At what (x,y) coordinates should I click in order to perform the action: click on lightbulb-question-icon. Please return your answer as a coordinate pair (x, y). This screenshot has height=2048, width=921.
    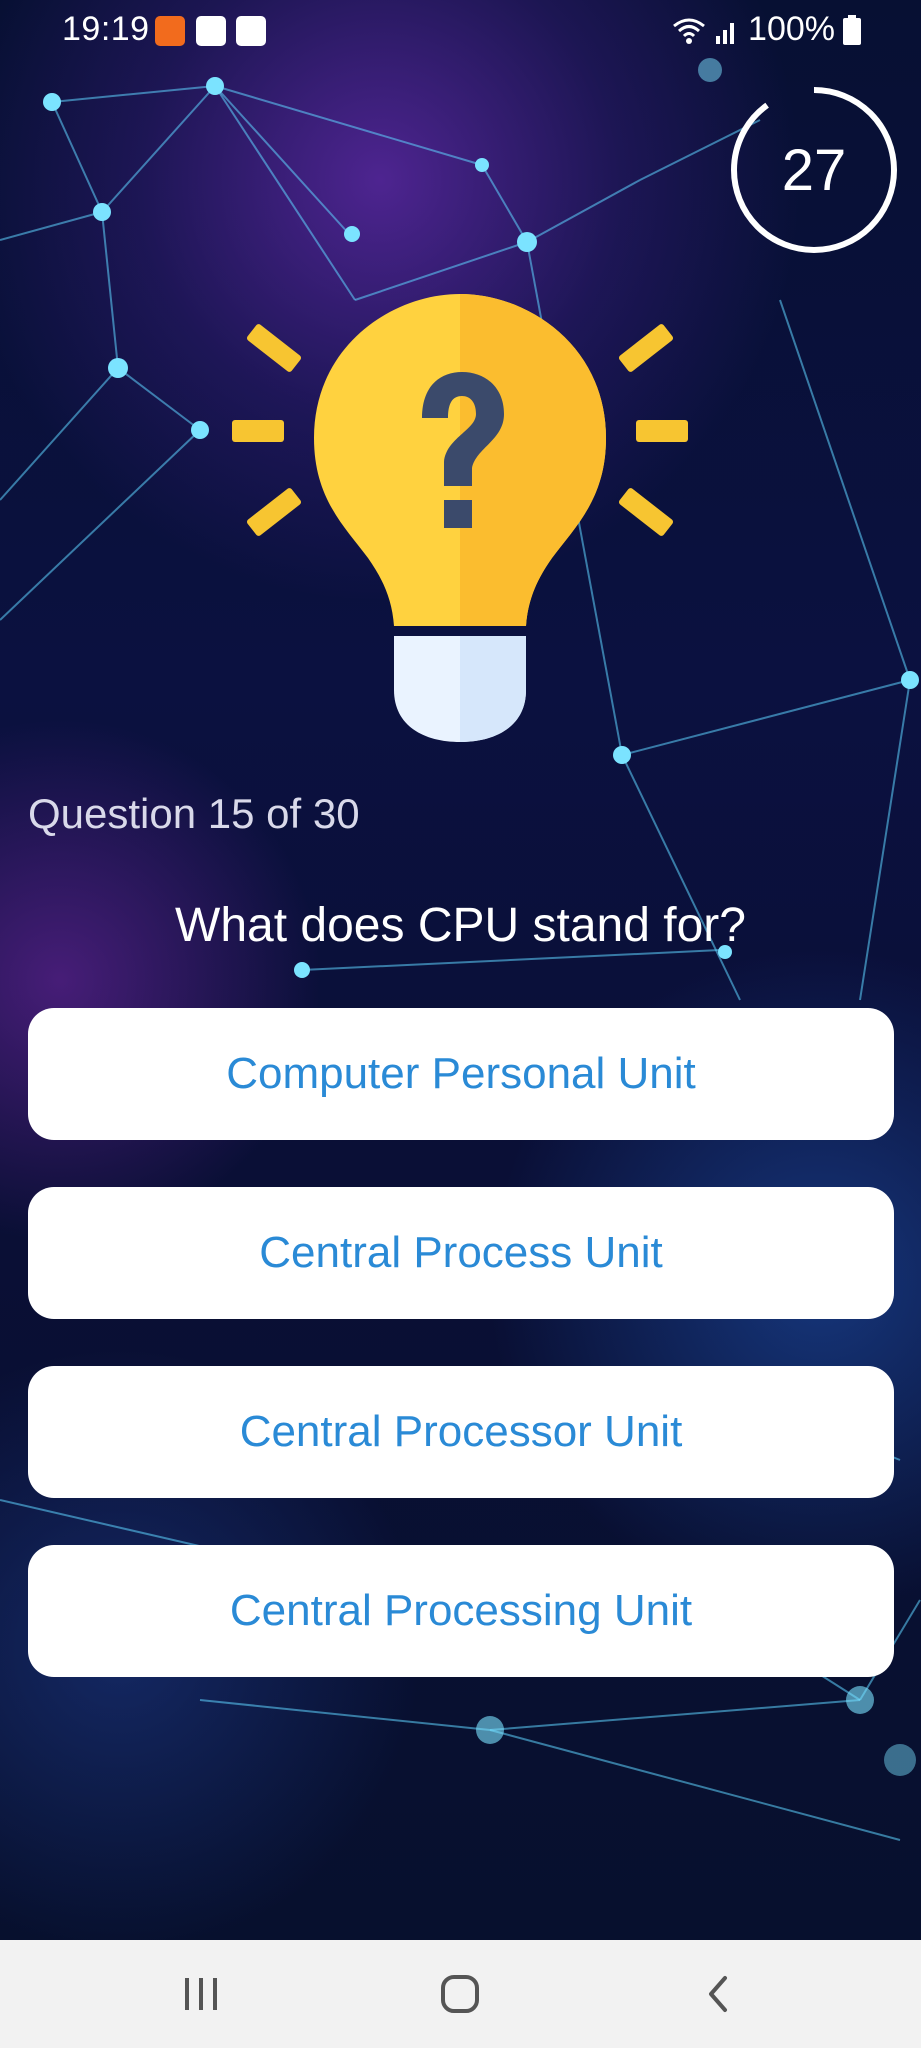
    Looking at the image, I should click on (460, 518).